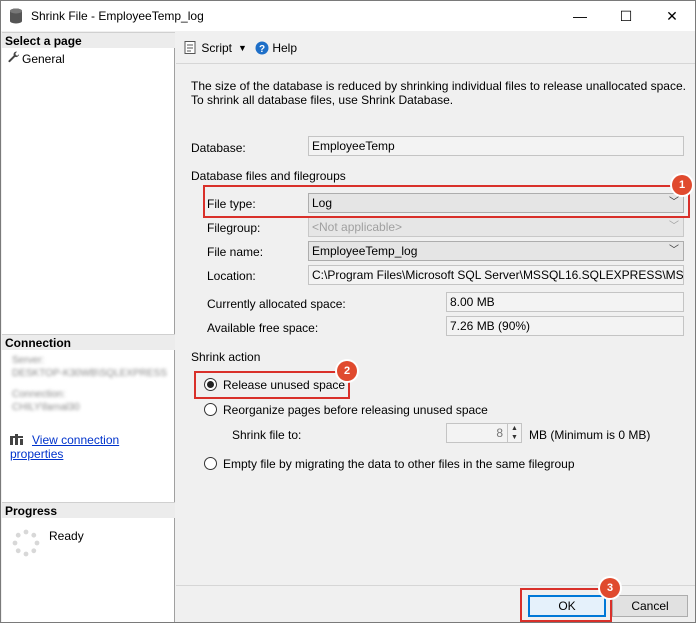 This screenshot has width=696, height=623. I want to click on file-name-label: File name:, so click(235, 252).